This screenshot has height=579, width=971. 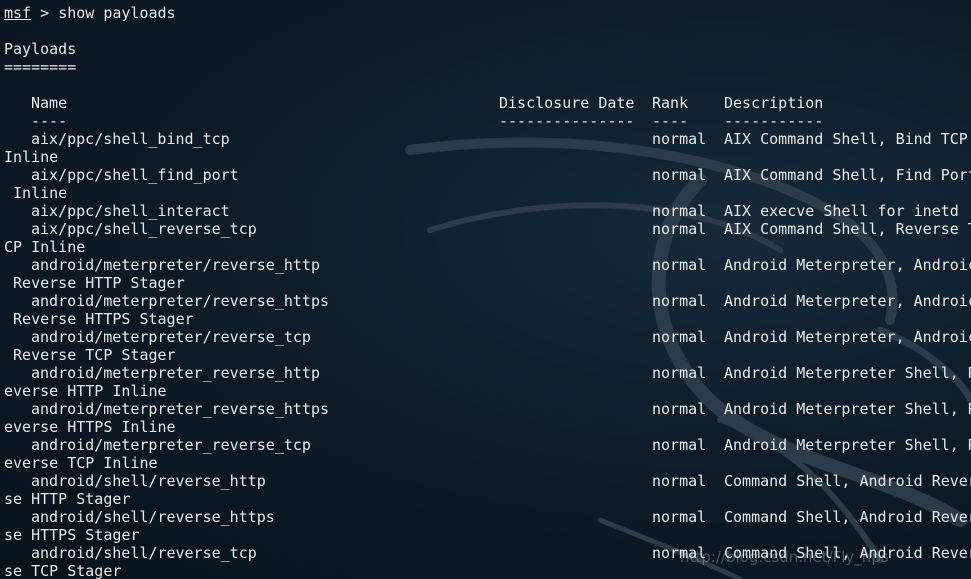 What do you see at coordinates (144, 229) in the screenshot?
I see `payload-name: aix/ppc/shell_reverse_tcp` at bounding box center [144, 229].